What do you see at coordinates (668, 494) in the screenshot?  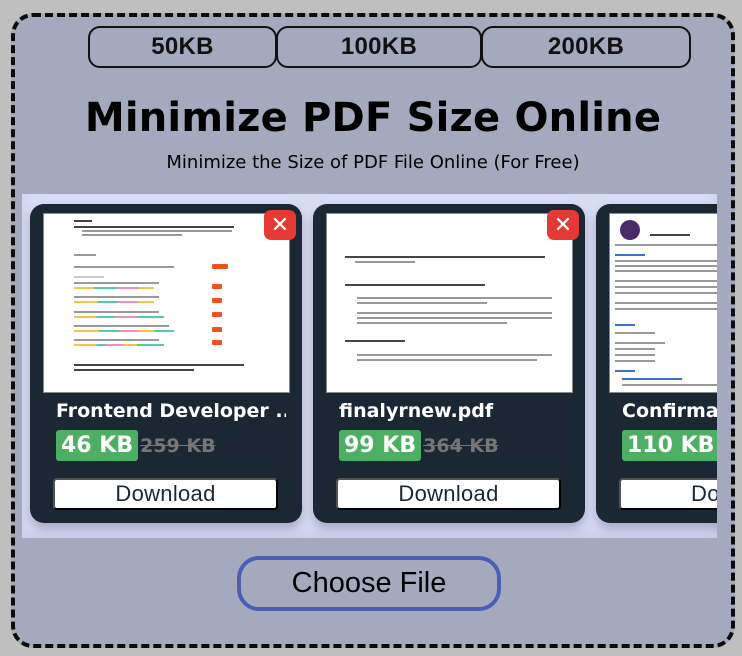 I see `download-button: Dov` at bounding box center [668, 494].